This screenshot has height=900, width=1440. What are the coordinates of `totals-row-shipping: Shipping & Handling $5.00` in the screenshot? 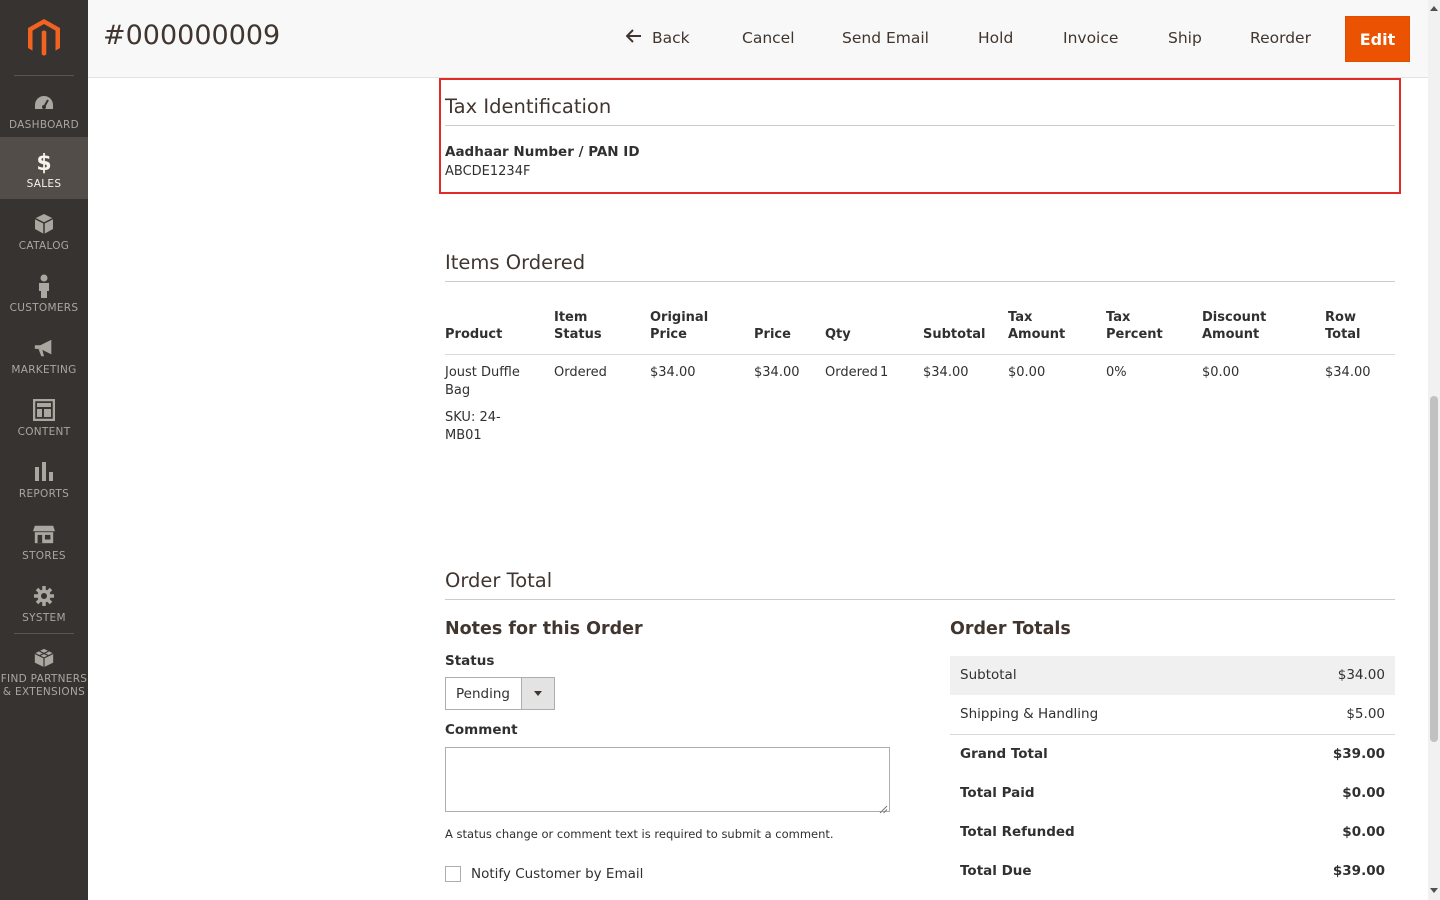 It's located at (1172, 714).